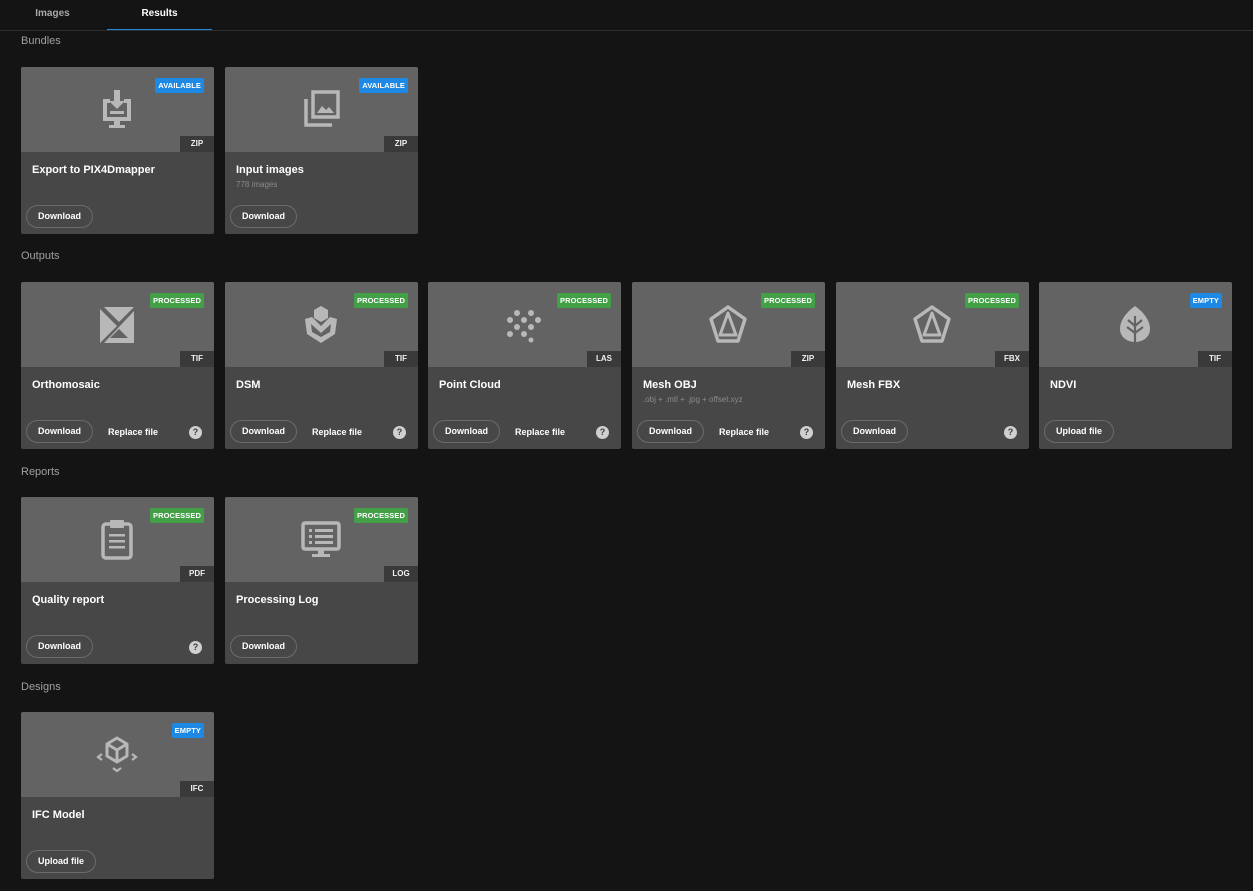 This screenshot has height=891, width=1253. Describe the element at coordinates (68, 600) in the screenshot. I see `card-title: Quality report` at that location.